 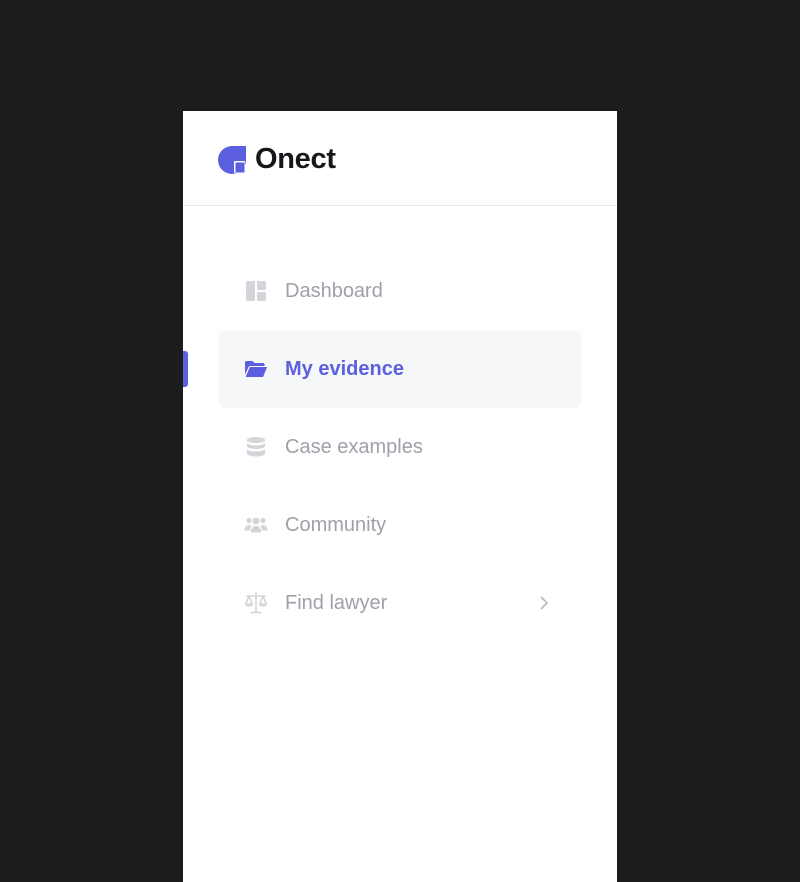 I want to click on sidebar-item-label: My evidence, so click(x=344, y=369).